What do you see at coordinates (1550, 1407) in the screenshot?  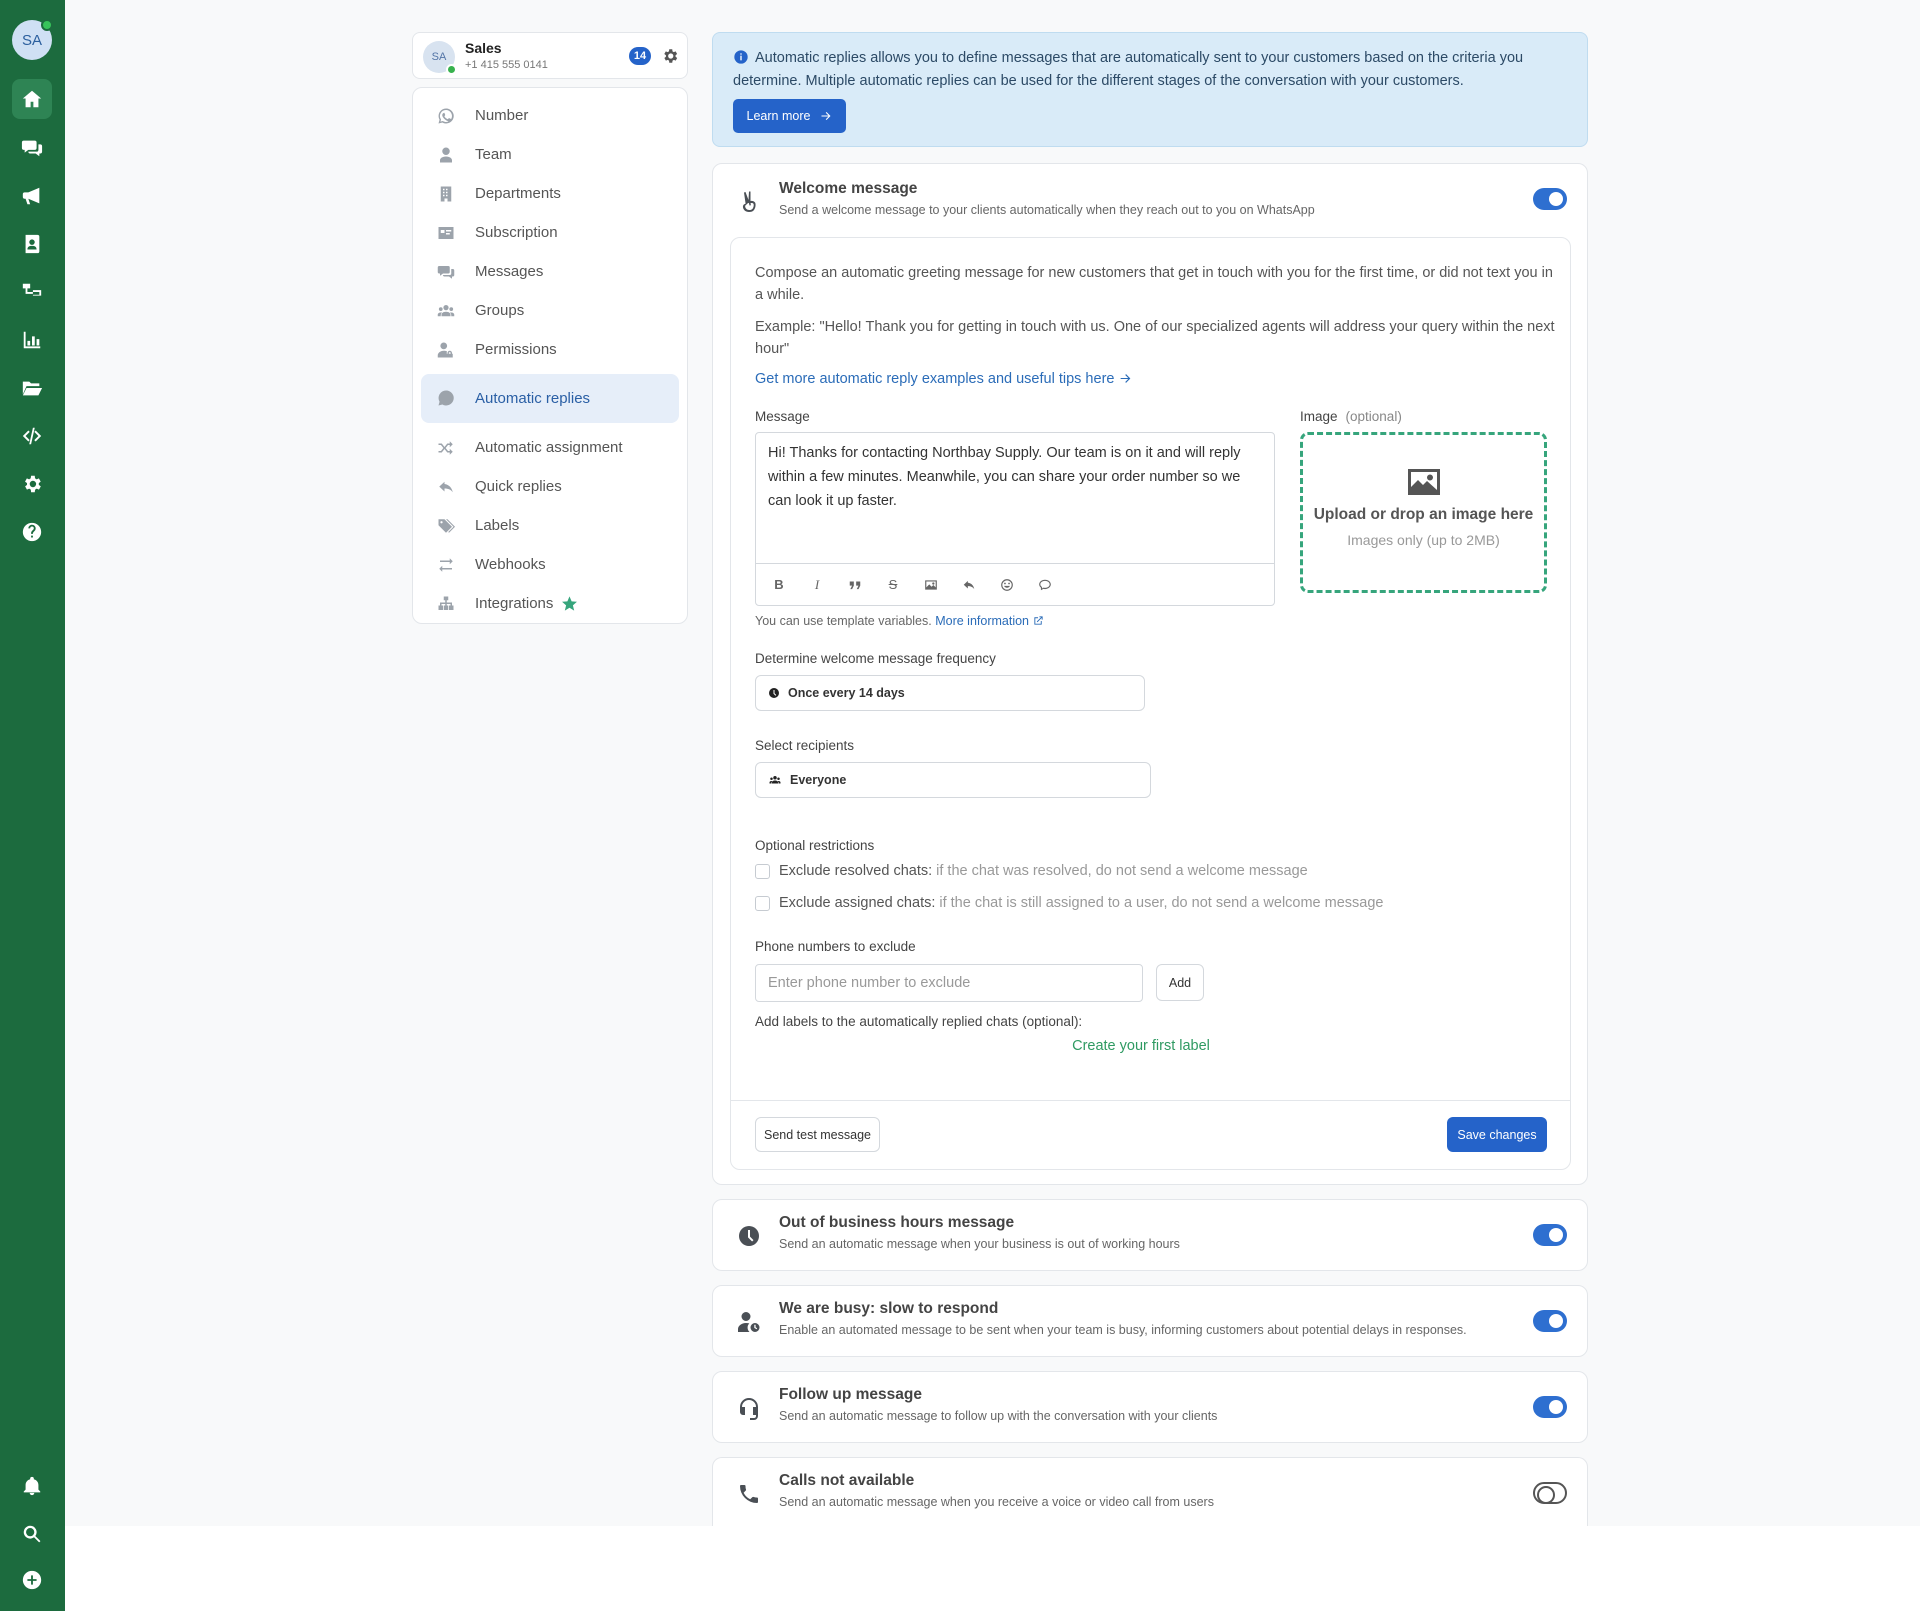 I see `follow-up-toggle` at bounding box center [1550, 1407].